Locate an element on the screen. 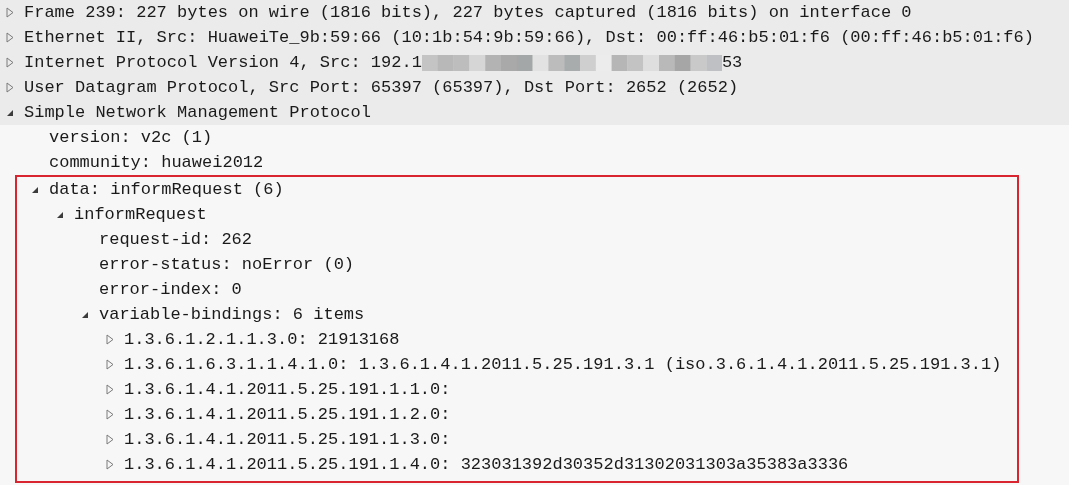  field-text: User Datagram Protocol, Src Port: 65397 (65397), Dst Port: 2652 (2652) is located at coordinates (381, 87).